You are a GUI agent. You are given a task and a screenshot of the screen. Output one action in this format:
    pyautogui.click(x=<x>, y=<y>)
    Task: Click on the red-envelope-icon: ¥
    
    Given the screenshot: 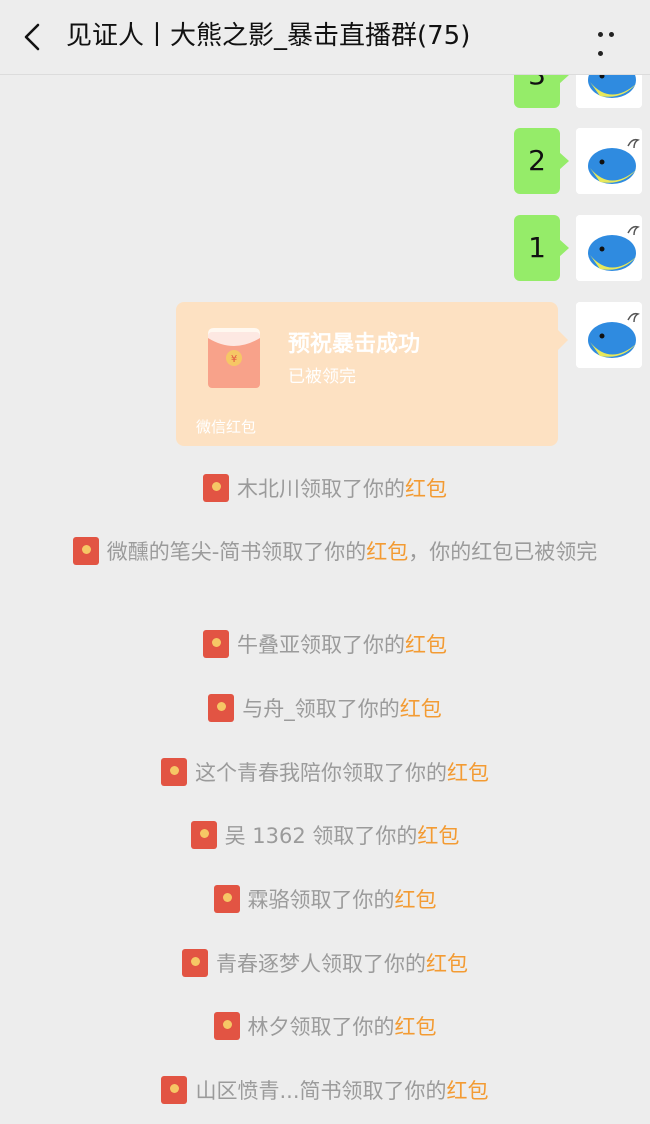 What is the action you would take?
    pyautogui.click(x=234, y=358)
    